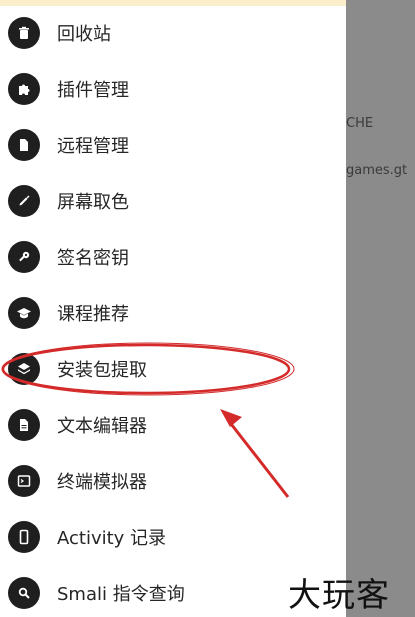  Describe the element at coordinates (173, 481) in the screenshot. I see `menu-item-terminal-emulator: 终端模拟器` at that location.